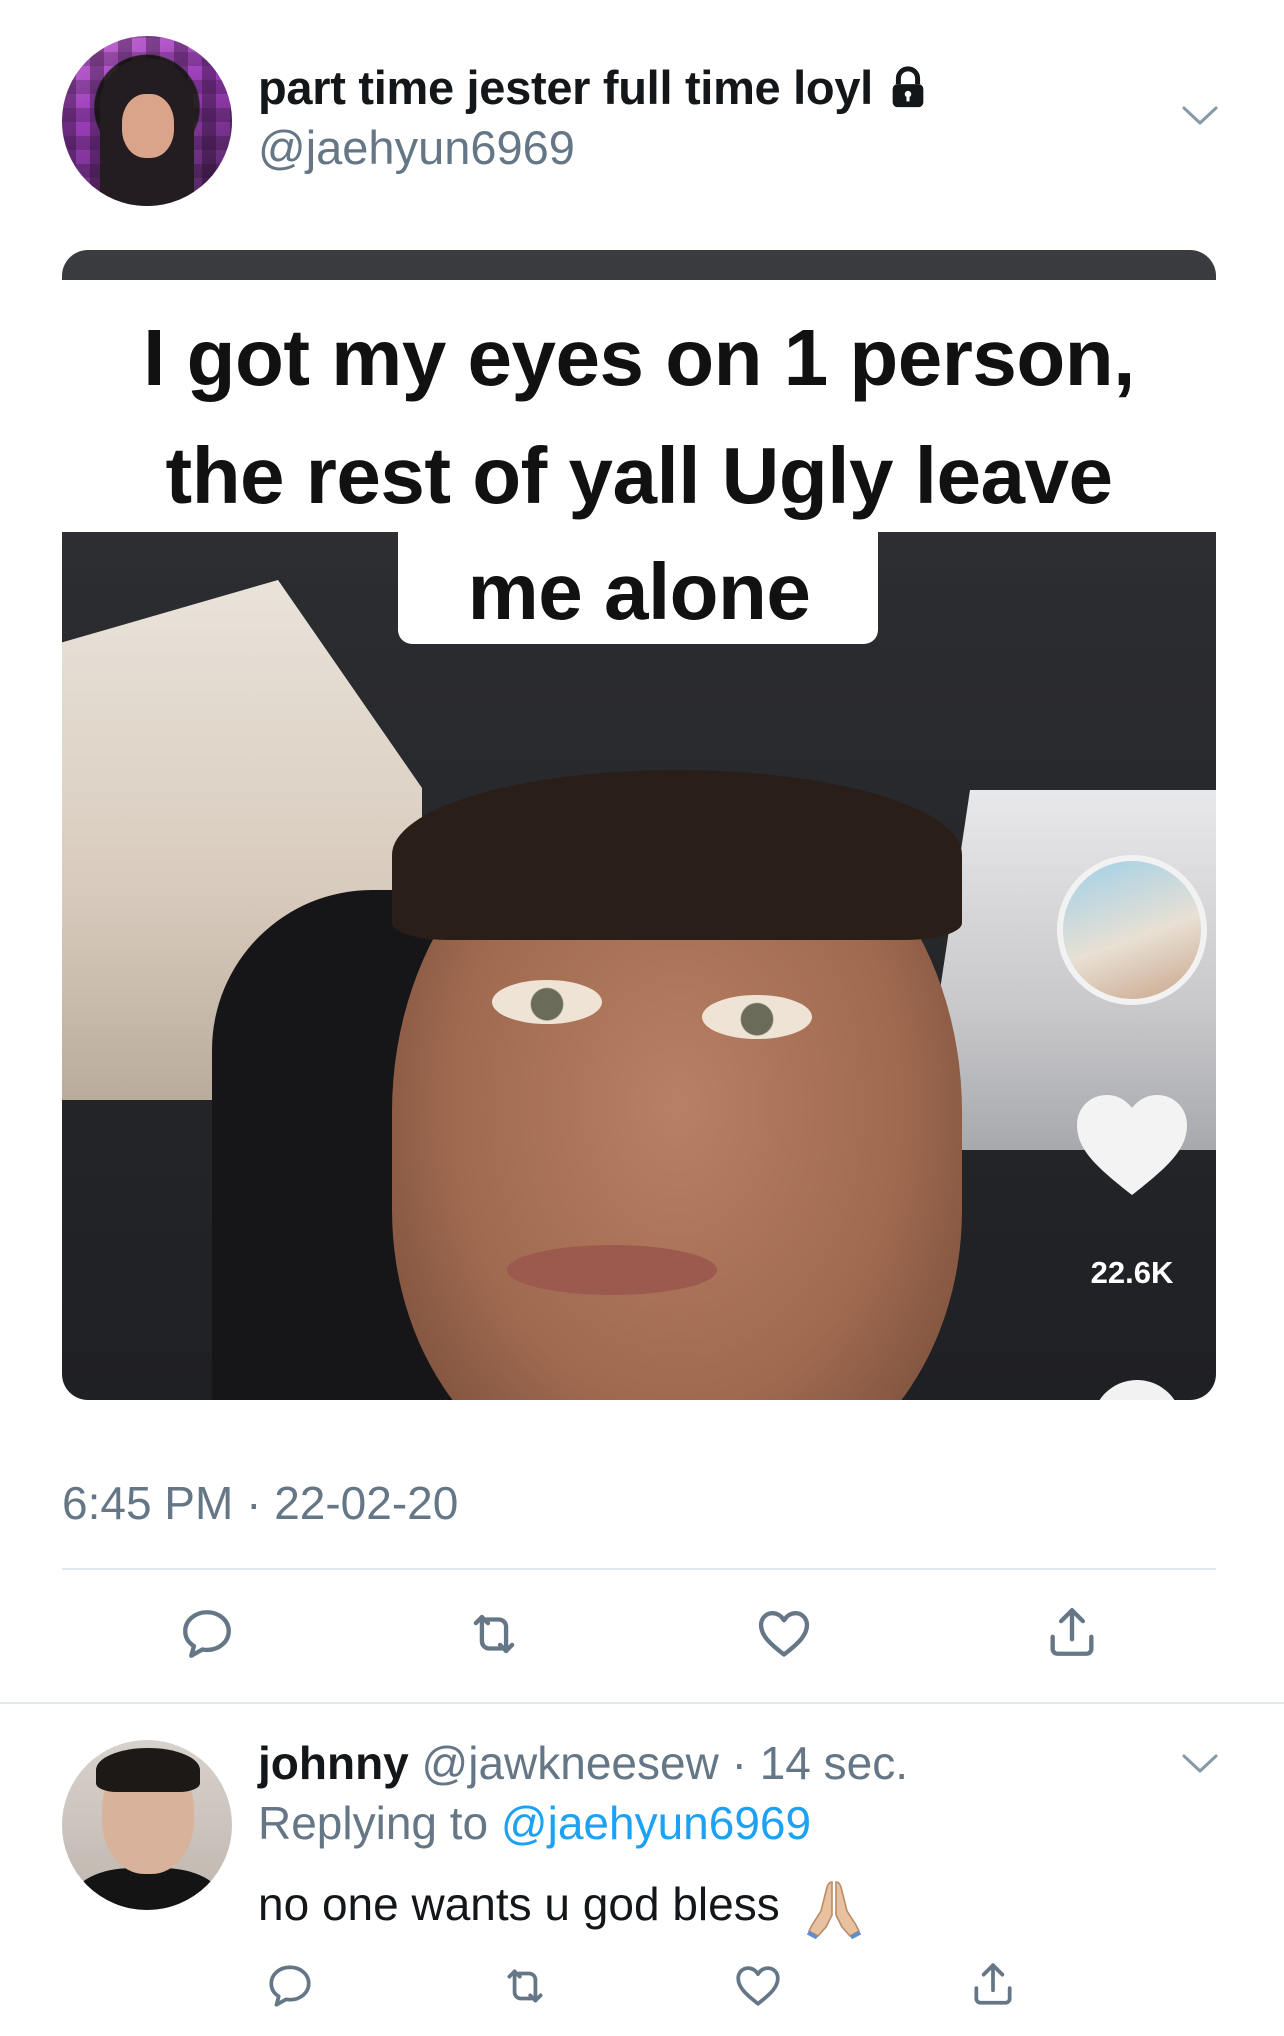 Image resolution: width=1284 pixels, height=2036 pixels. Describe the element at coordinates (416, 147) in the screenshot. I see `author-handle: @jaehyun6969` at that location.